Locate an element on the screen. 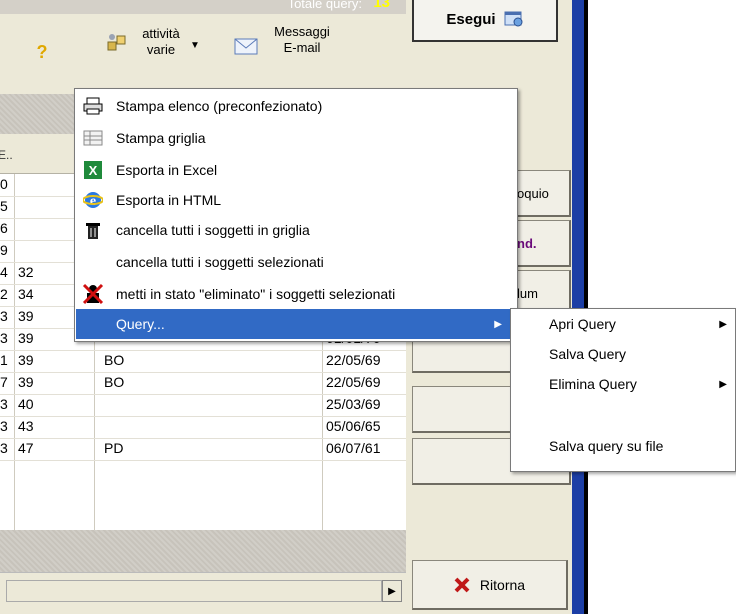 This screenshot has height=614, width=736. svg-text: X is located at coordinates (93, 170).